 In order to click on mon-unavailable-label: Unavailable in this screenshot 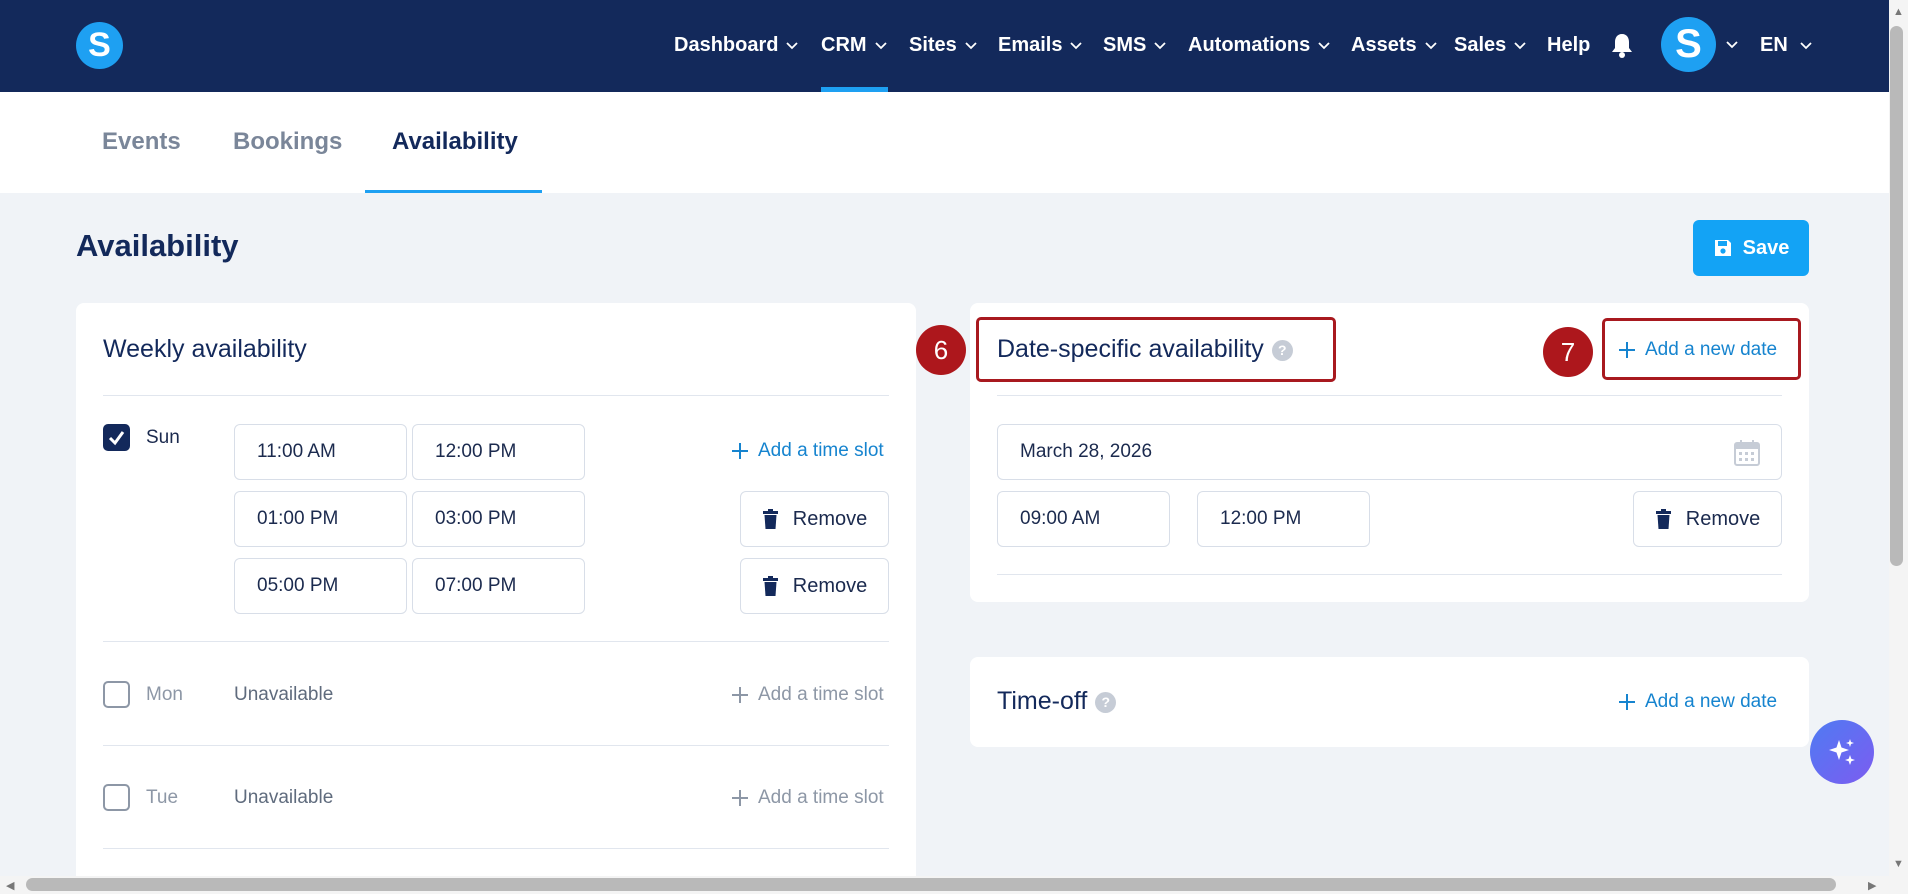, I will do `click(284, 694)`.